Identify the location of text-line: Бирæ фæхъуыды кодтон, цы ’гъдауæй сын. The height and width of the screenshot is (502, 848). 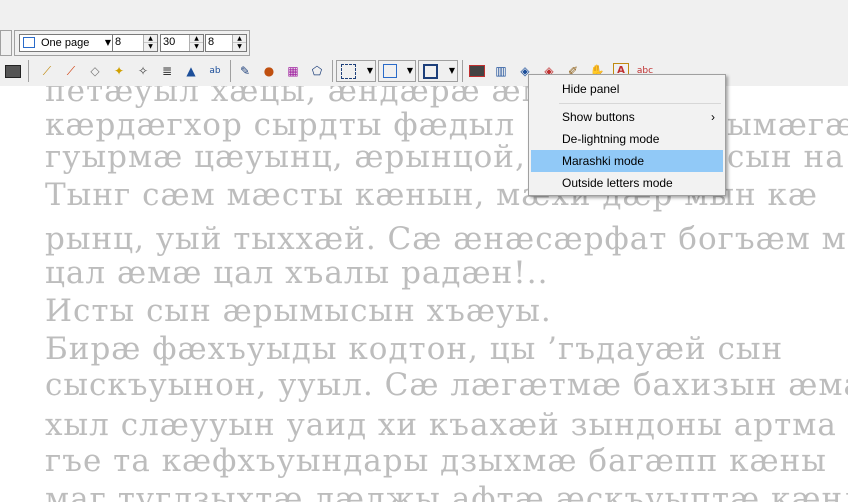
(414, 349).